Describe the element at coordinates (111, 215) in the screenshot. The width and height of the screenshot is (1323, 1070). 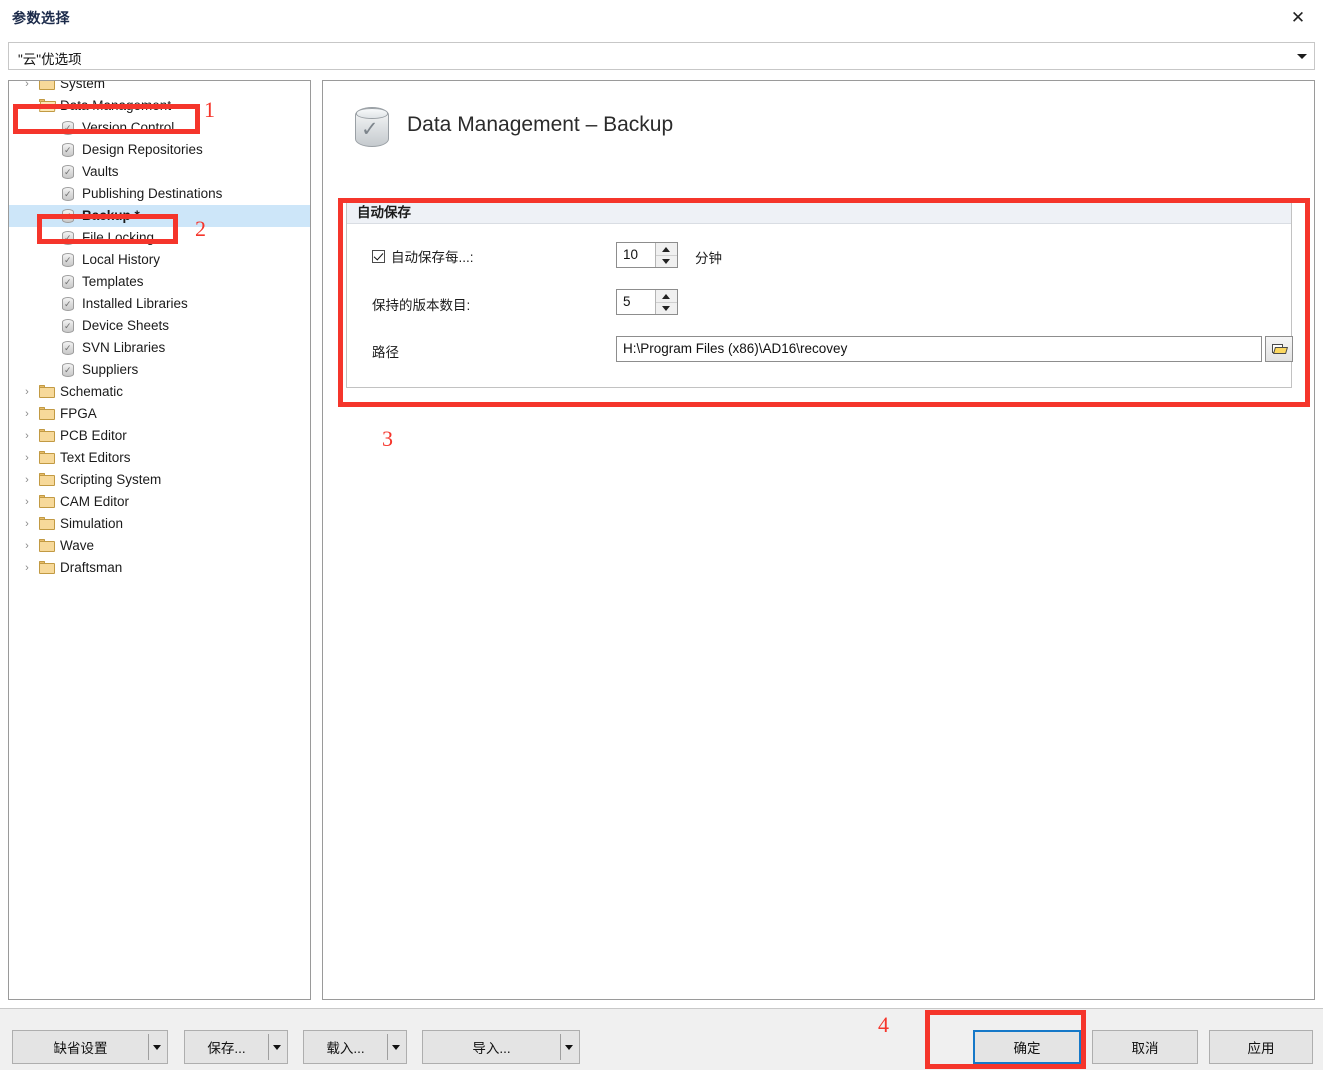
I see `tree-item-label: Backup *` at that location.